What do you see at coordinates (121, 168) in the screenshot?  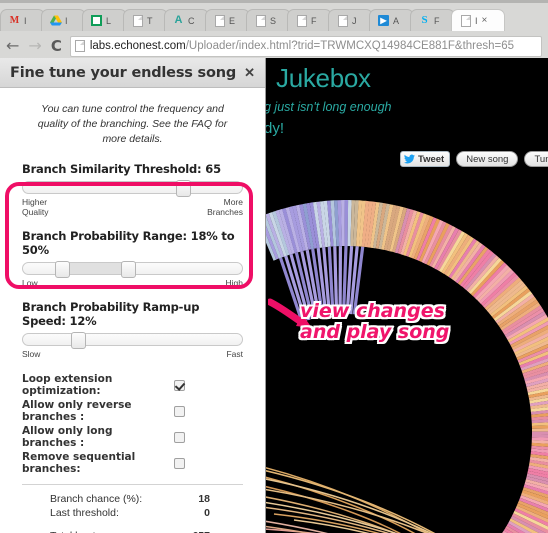 I see `slider-label: Branch Similarity Threshold: 65` at bounding box center [121, 168].